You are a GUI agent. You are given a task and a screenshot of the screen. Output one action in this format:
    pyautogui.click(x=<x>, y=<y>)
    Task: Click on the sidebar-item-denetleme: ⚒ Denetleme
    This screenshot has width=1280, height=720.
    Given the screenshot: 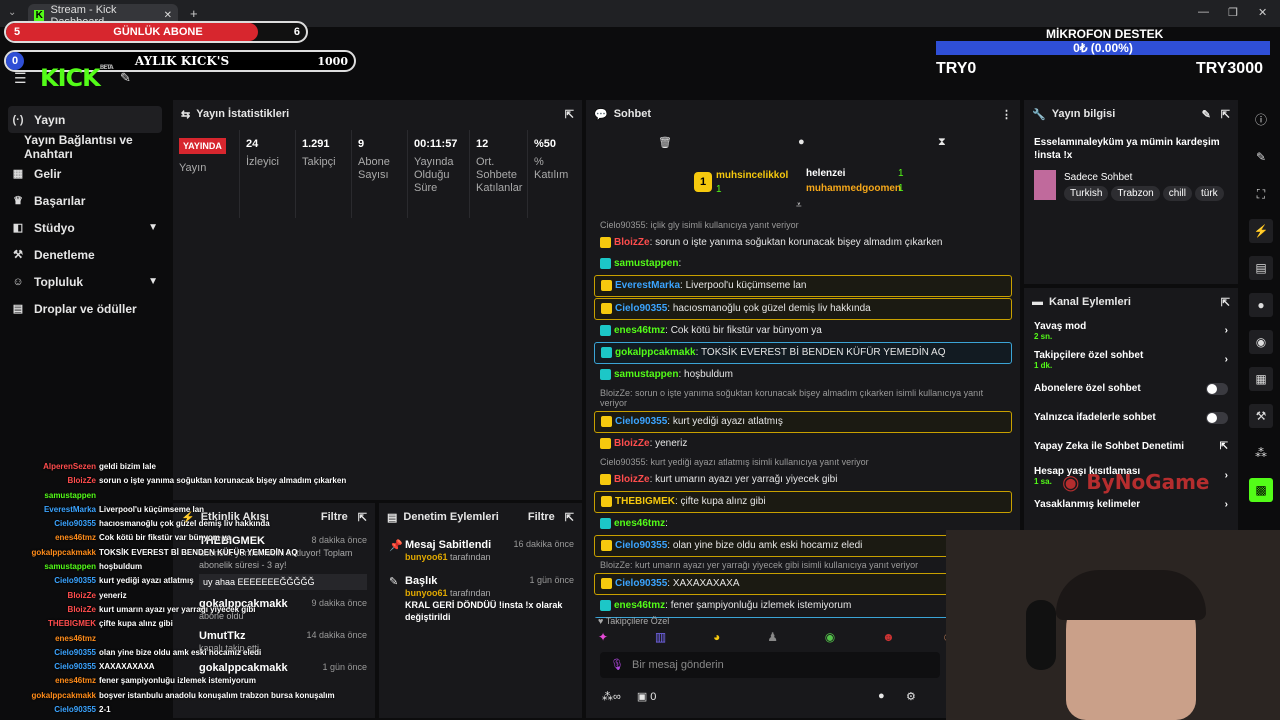 What is the action you would take?
    pyautogui.click(x=85, y=254)
    